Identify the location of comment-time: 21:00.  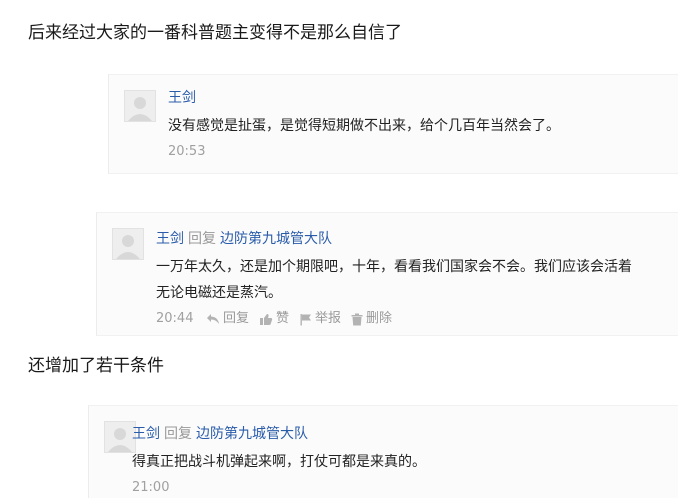
(151, 487).